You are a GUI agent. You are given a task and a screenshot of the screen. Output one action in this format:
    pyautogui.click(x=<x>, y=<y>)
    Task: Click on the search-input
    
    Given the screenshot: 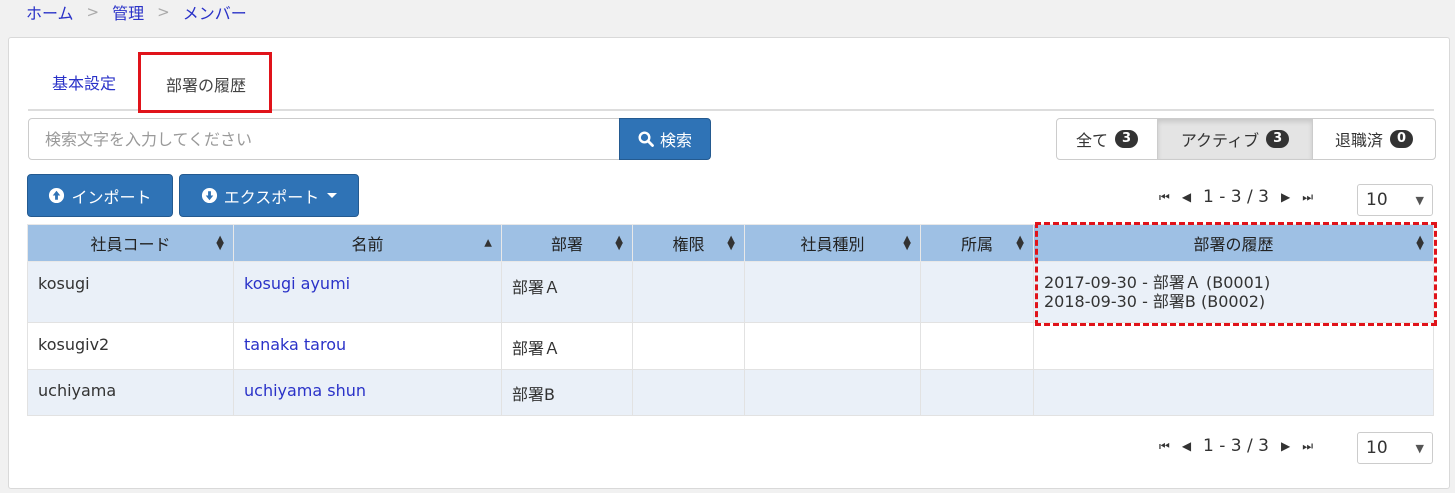 What is the action you would take?
    pyautogui.click(x=324, y=139)
    